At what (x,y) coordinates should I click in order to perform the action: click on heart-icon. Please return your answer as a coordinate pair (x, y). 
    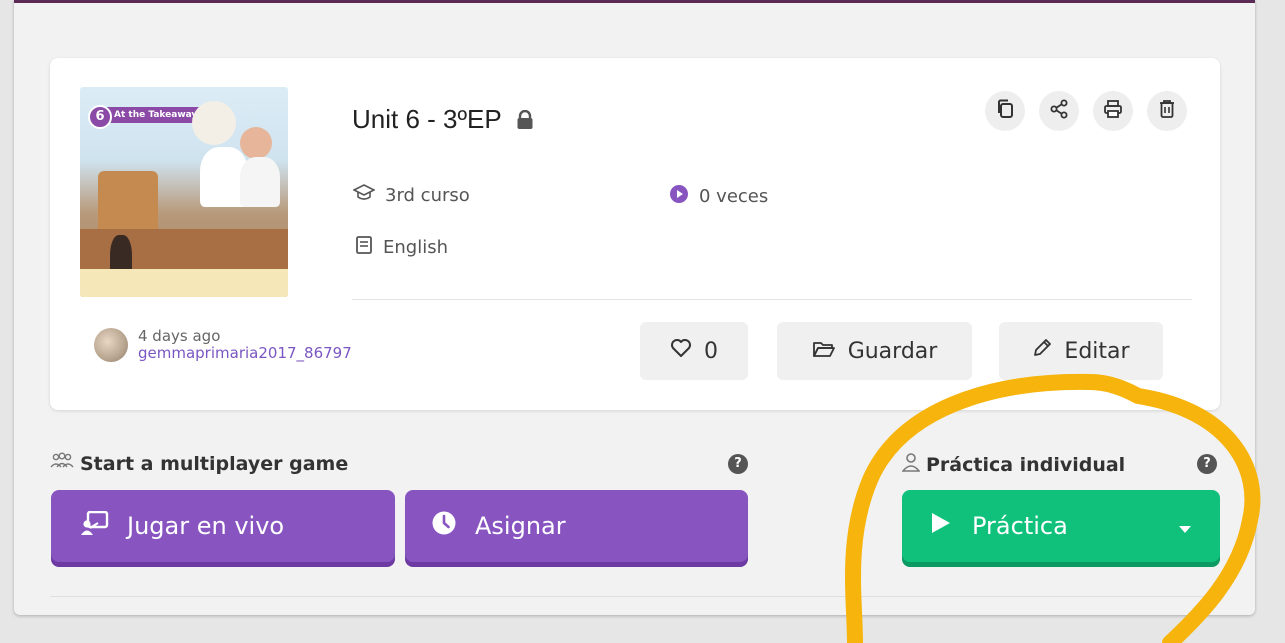
    Looking at the image, I should click on (681, 351).